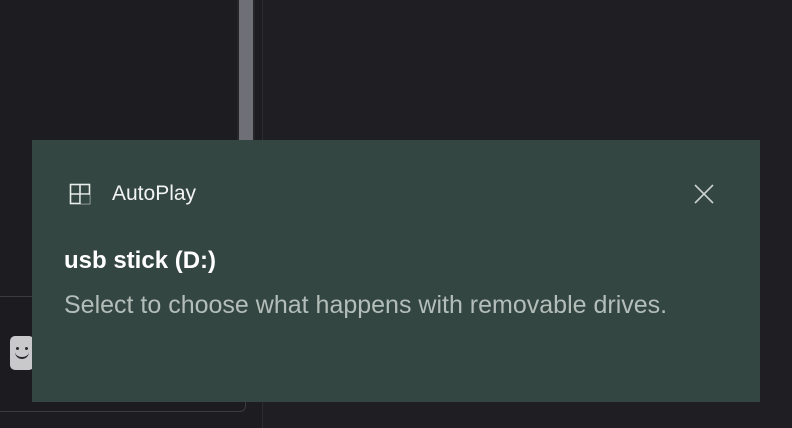 The image size is (792, 428). I want to click on background-scrollbar-thumb, so click(246, 75).